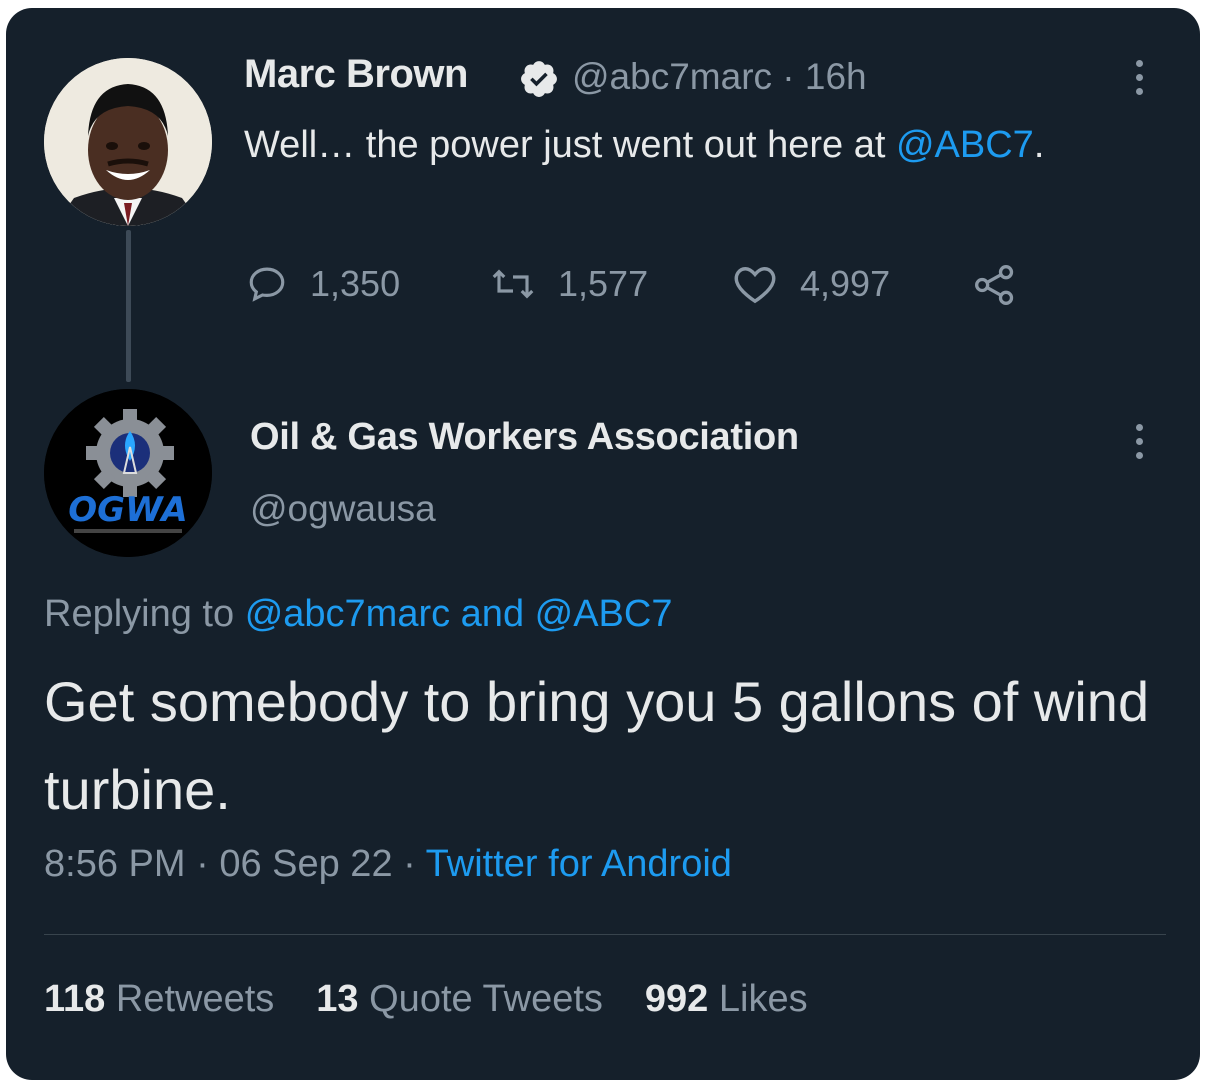 The height and width of the screenshot is (1088, 1208). Describe the element at coordinates (524, 437) in the screenshot. I see `reply-author-name: Oil & Gas Workers Association` at that location.